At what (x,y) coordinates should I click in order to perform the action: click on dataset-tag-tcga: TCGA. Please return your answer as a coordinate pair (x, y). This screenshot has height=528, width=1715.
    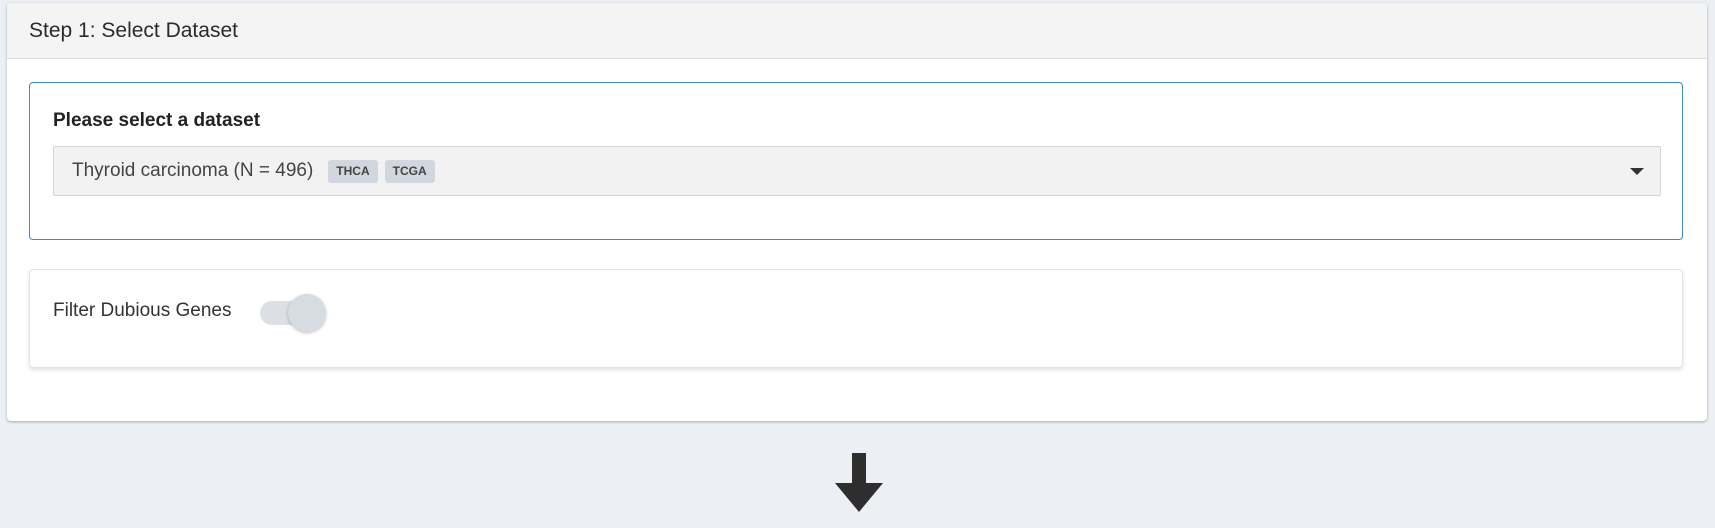
    Looking at the image, I should click on (409, 171).